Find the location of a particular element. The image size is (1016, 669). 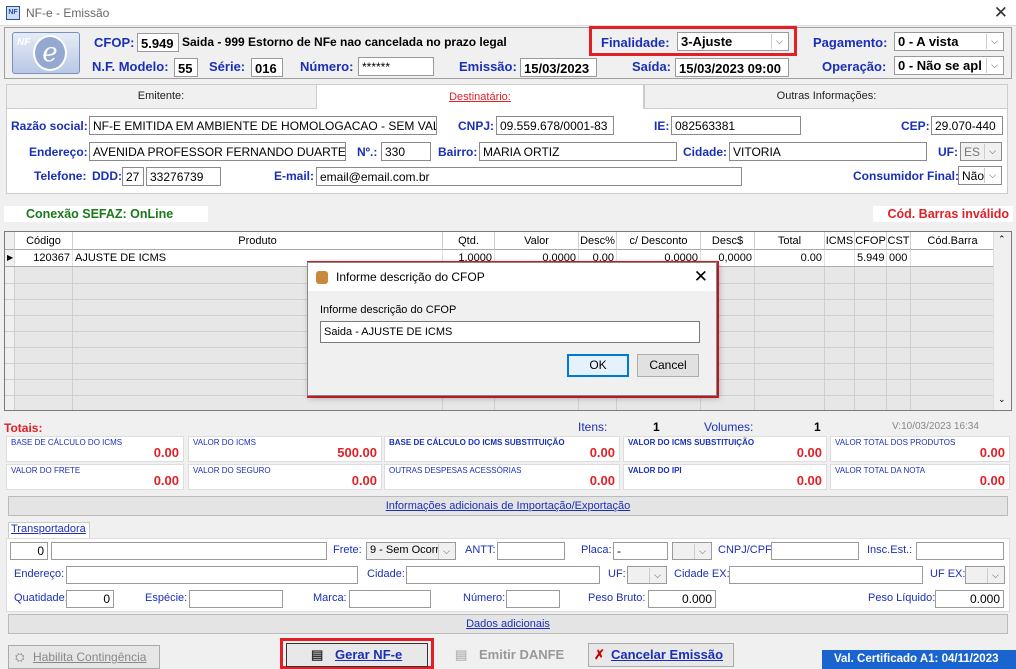

transportadora-codigo: 0 is located at coordinates (29, 551).